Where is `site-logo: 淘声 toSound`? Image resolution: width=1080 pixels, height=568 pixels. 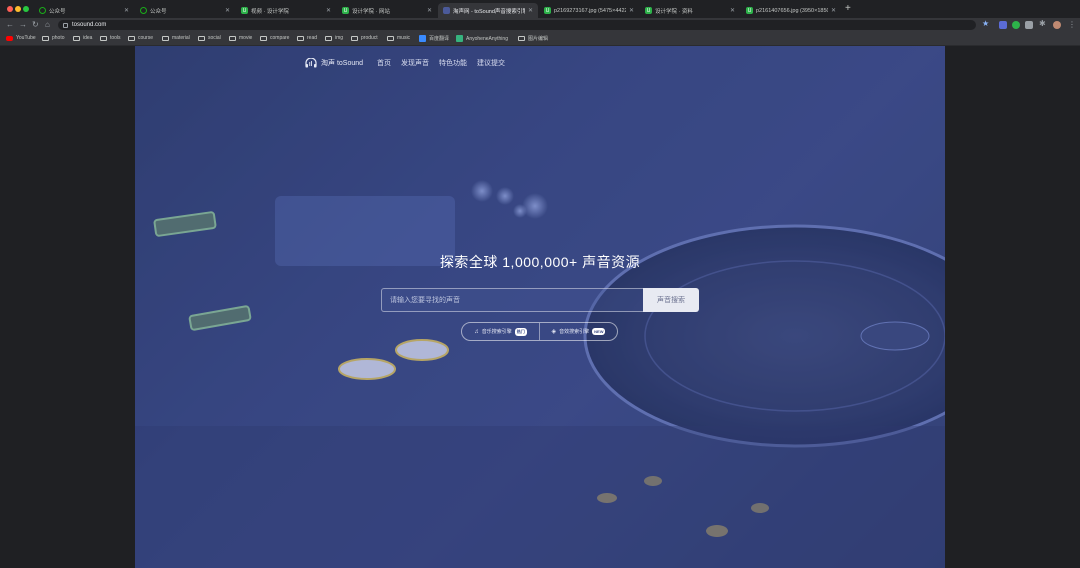
site-logo: 淘声 toSound is located at coordinates (334, 63).